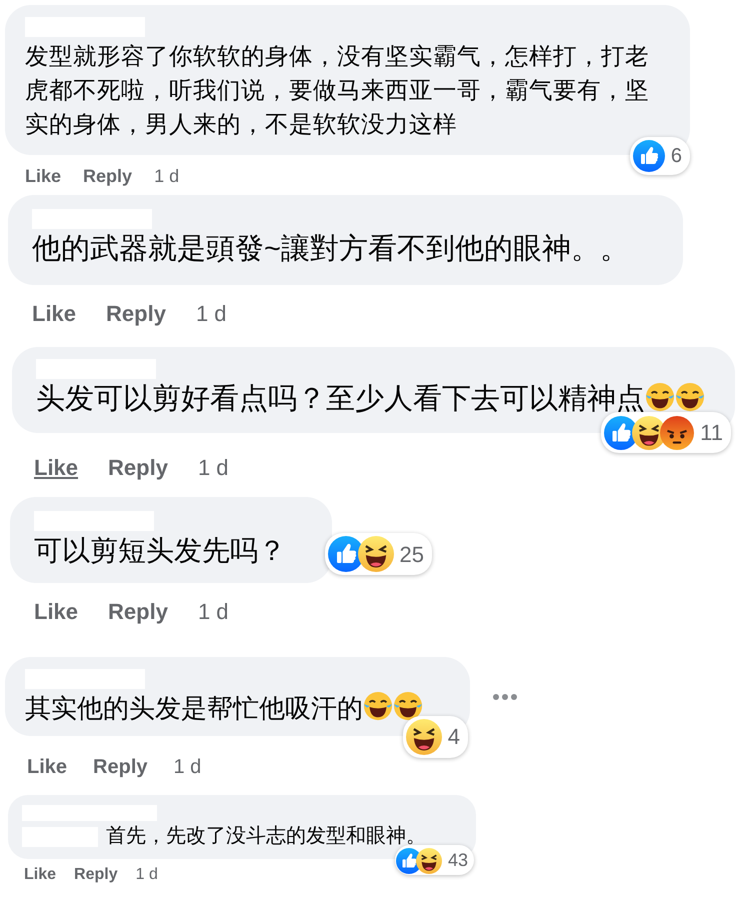 This screenshot has width=746, height=901. What do you see at coordinates (458, 860) in the screenshot?
I see `reaction-number: 43` at bounding box center [458, 860].